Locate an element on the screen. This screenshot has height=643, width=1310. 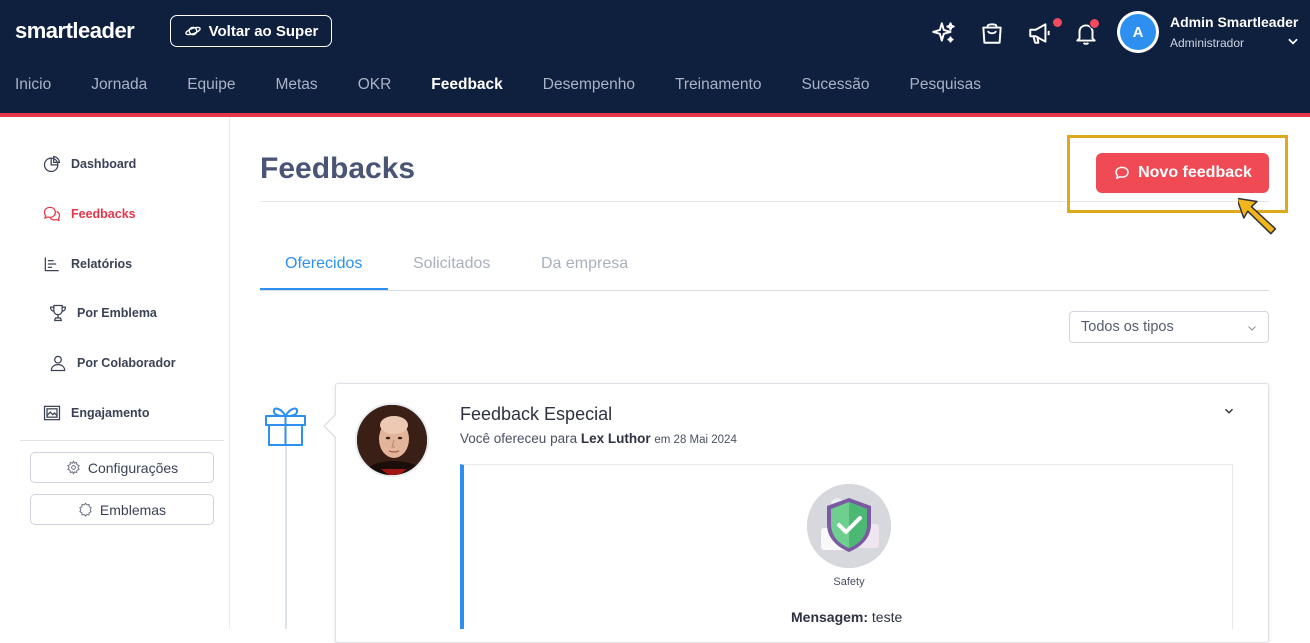
sidebar-item-relatorios: Relatórios is located at coordinates (87, 264).